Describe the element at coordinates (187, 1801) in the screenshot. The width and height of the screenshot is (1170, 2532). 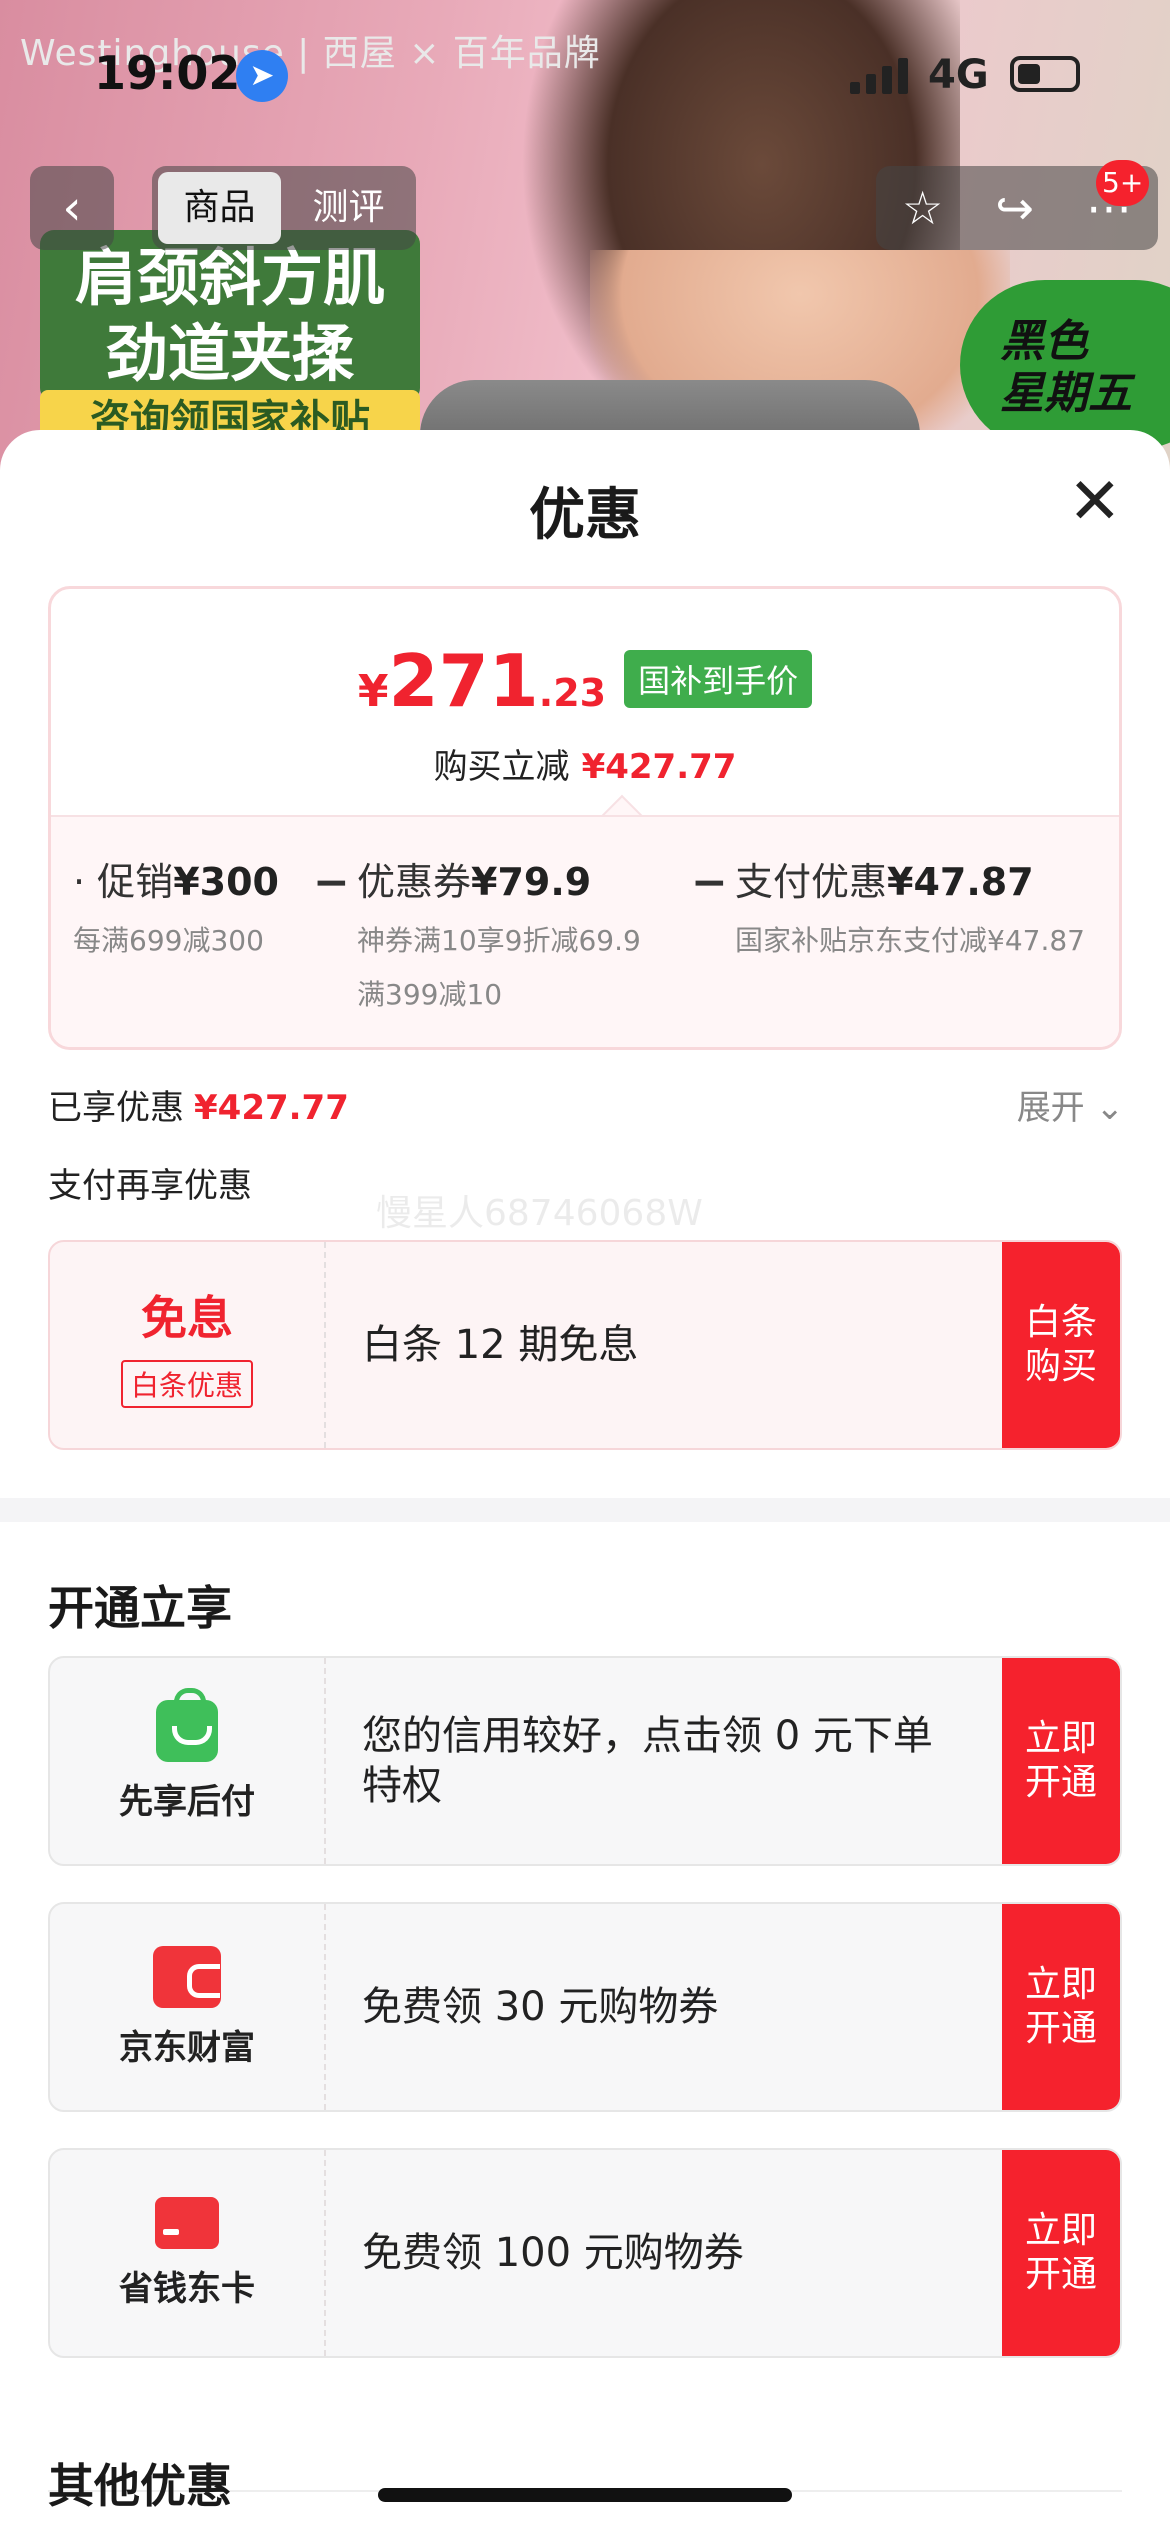
I see `offer-label: 先享后付` at that location.